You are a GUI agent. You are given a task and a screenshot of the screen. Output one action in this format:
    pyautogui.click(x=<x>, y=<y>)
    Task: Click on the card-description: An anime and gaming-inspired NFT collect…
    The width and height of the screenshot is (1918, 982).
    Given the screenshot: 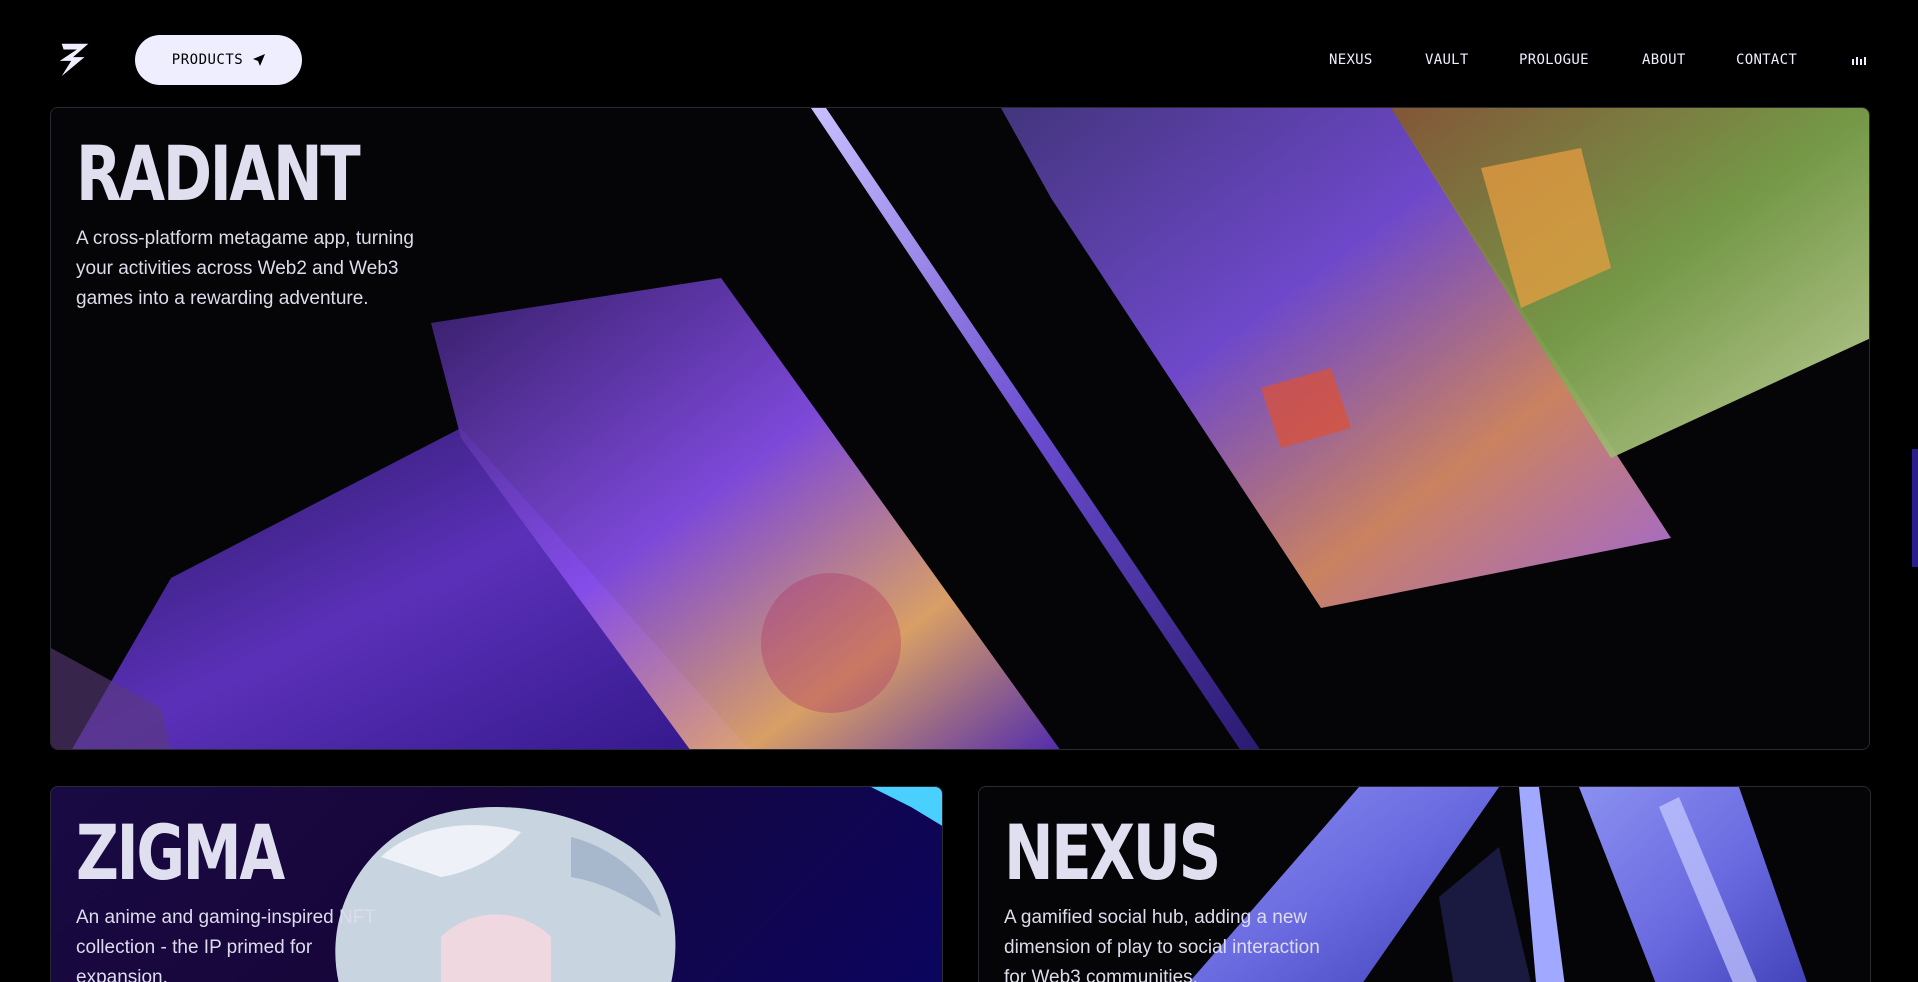 What is the action you would take?
    pyautogui.click(x=226, y=944)
    